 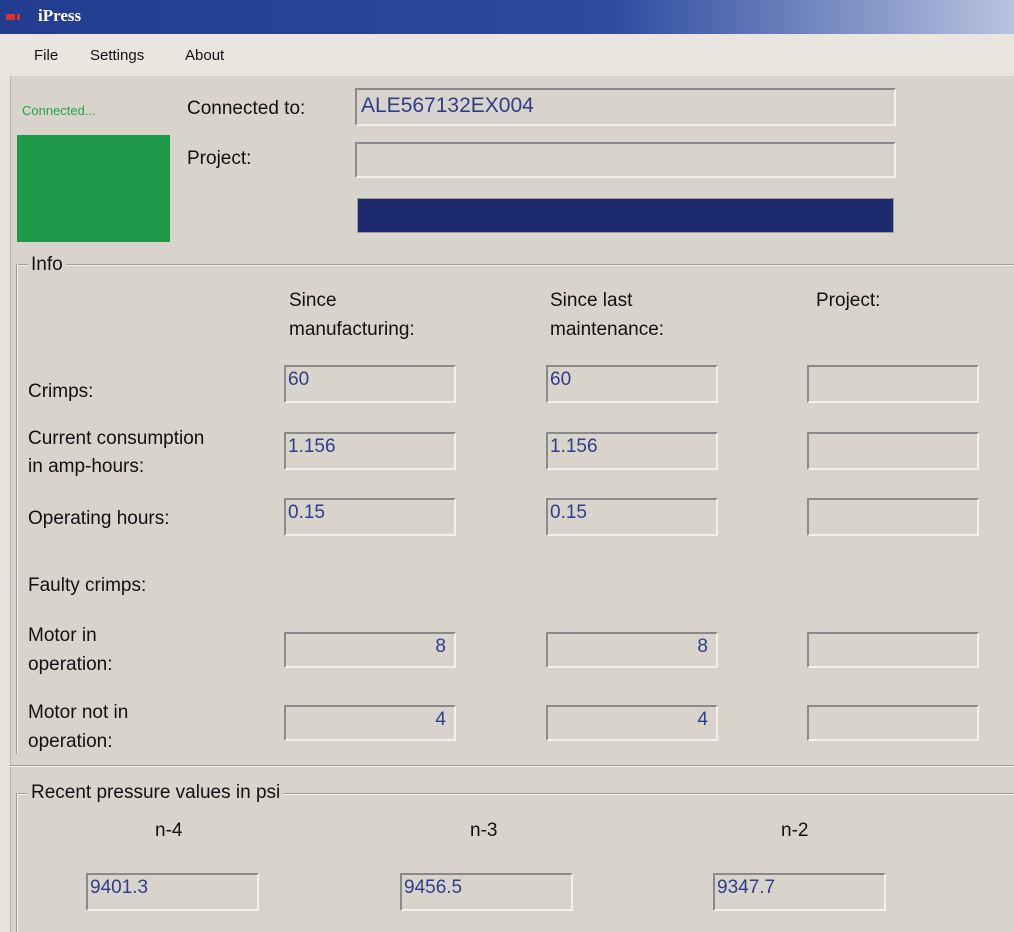 What do you see at coordinates (507, 17) in the screenshot?
I see `title-bar` at bounding box center [507, 17].